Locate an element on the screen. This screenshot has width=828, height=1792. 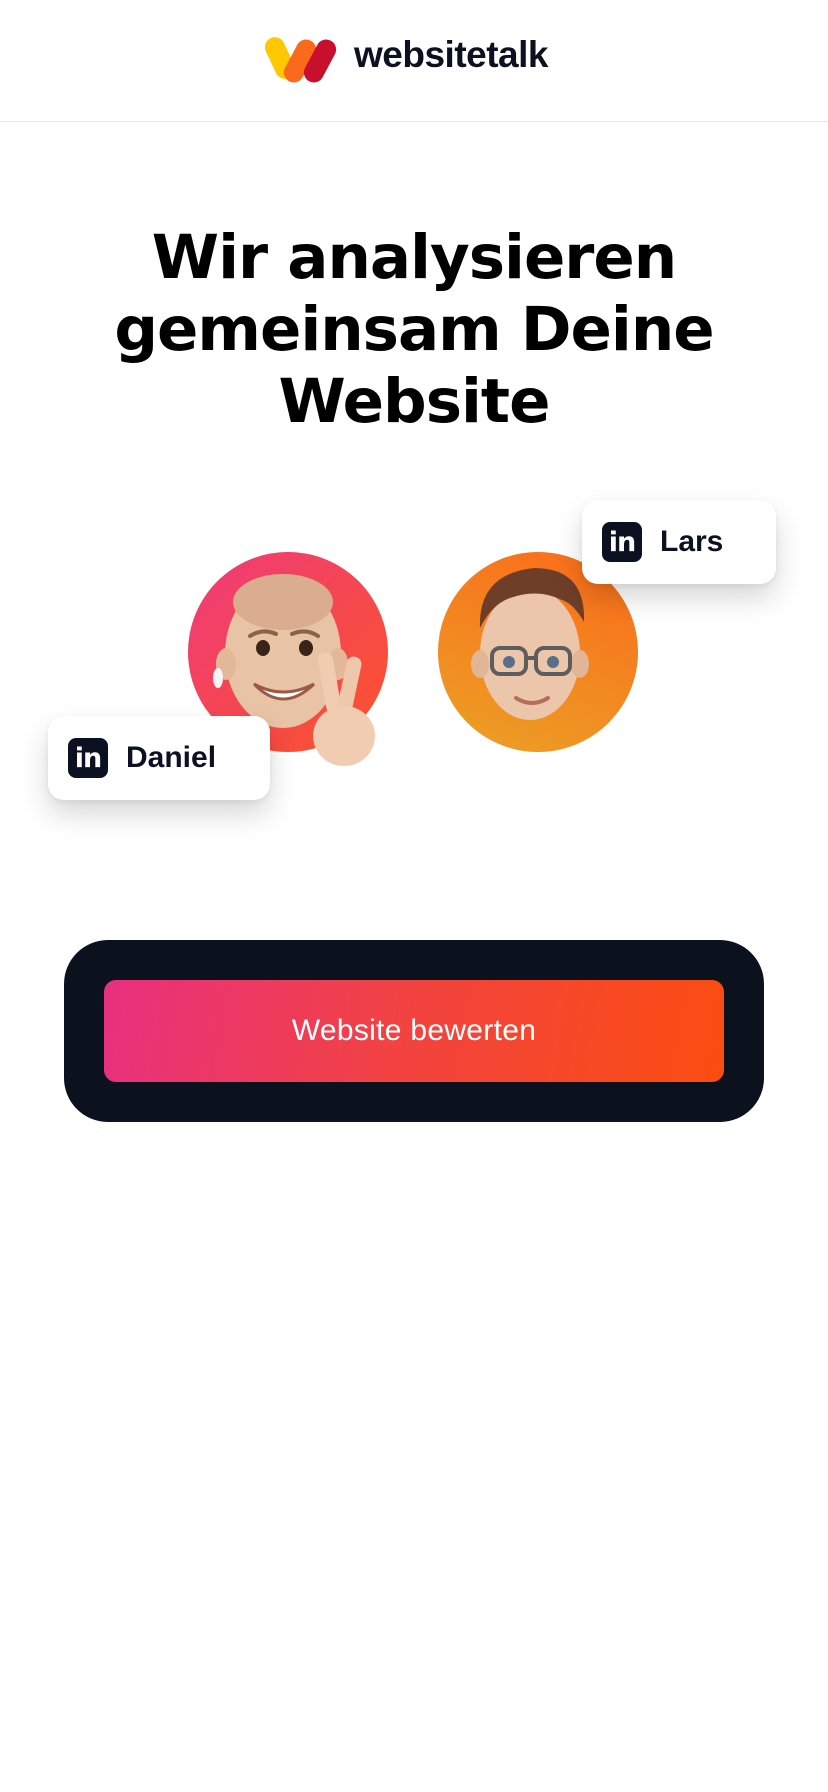
site-header: websitetalk is located at coordinates (414, 61).